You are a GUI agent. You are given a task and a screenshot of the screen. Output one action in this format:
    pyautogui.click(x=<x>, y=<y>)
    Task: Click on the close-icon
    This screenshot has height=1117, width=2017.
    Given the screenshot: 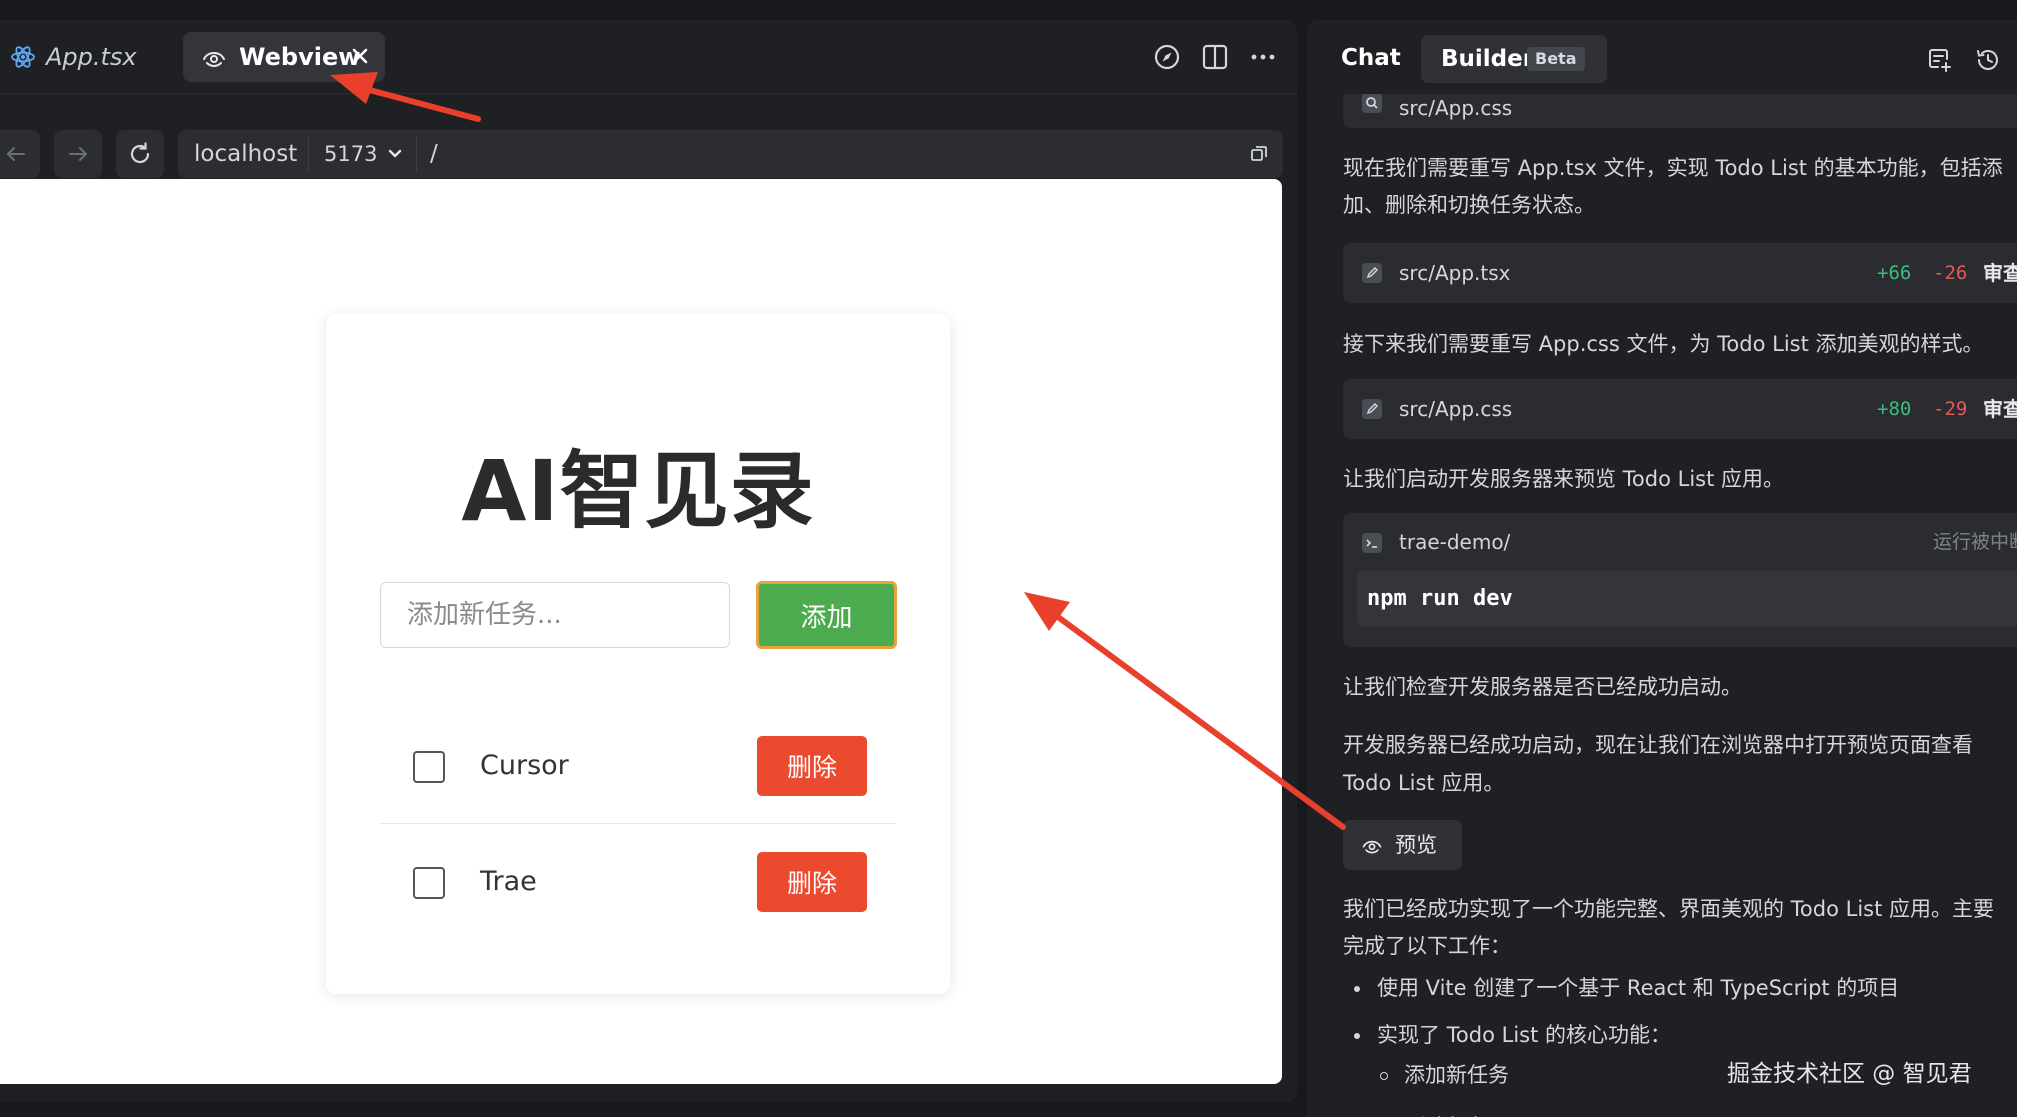 What is the action you would take?
    pyautogui.click(x=360, y=56)
    